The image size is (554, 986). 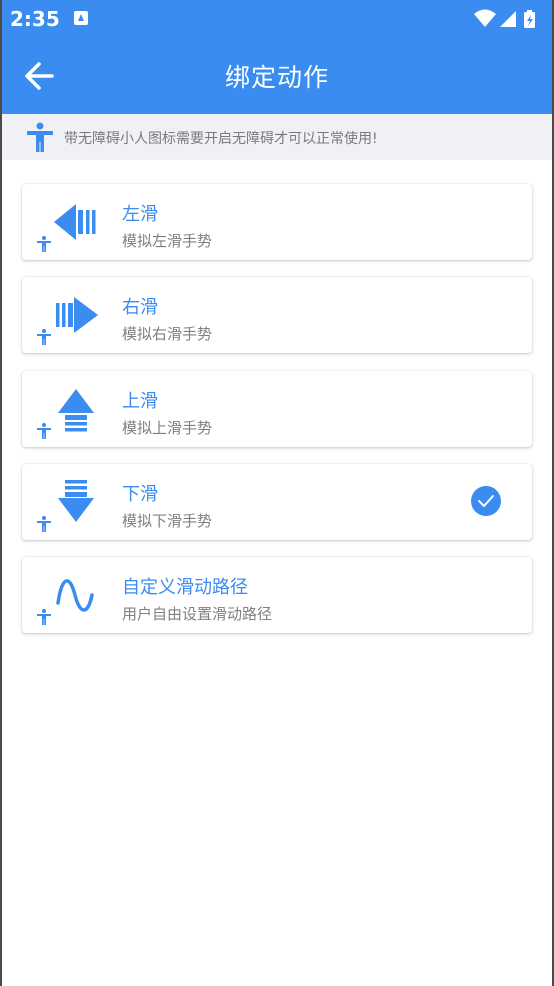 I want to click on status-bar: 2:35, so click(x=277, y=19).